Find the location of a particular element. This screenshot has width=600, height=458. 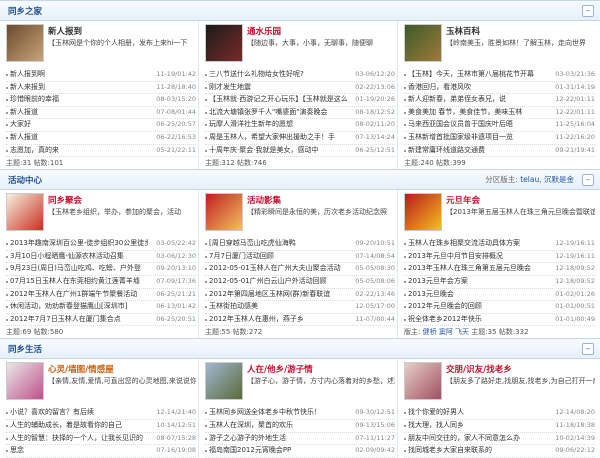

forum-name: 元旦年会 is located at coordinates (463, 200).